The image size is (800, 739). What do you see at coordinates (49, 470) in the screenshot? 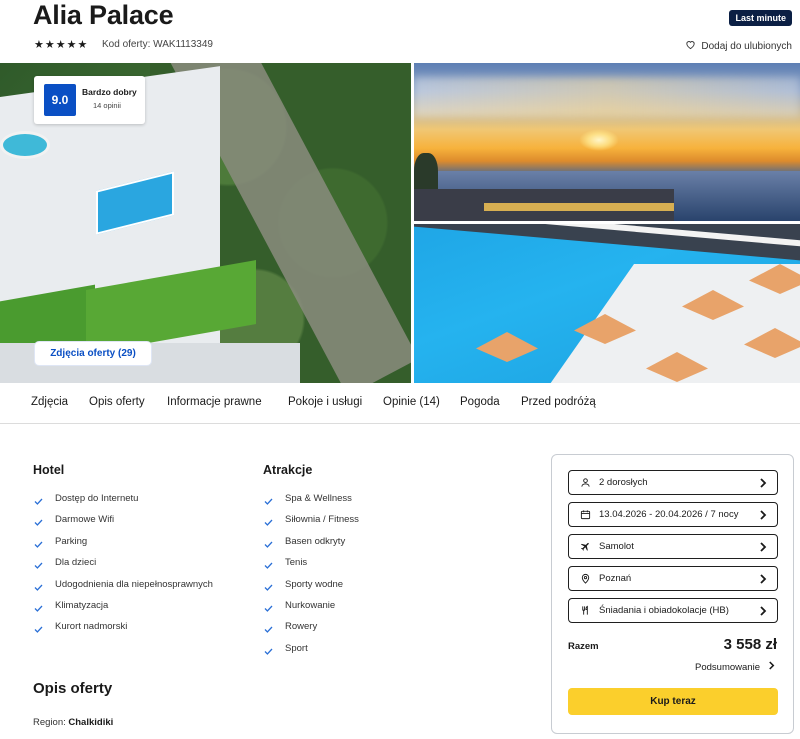
I see `hotel-heading: Hotel` at bounding box center [49, 470].